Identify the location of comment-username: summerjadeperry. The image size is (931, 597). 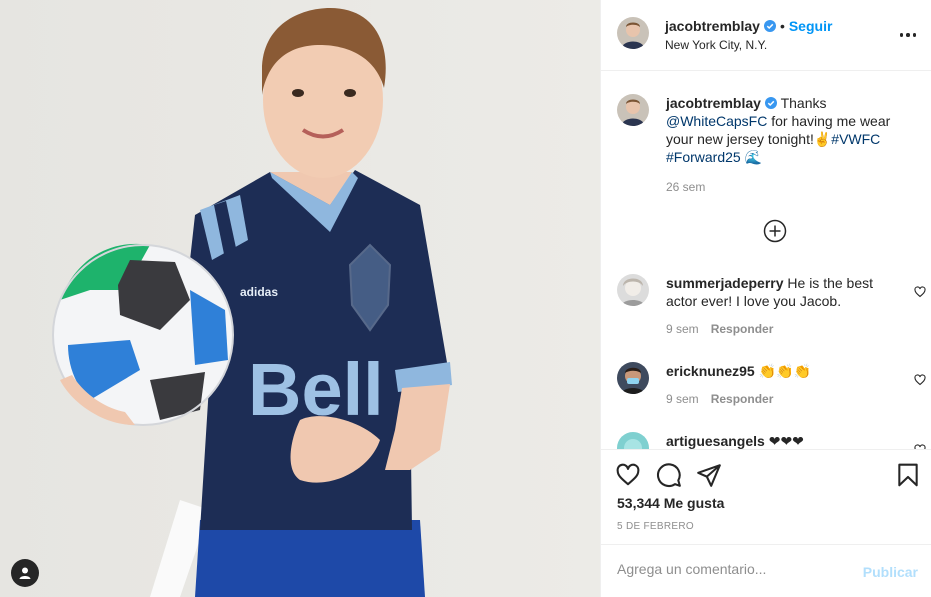
(725, 283).